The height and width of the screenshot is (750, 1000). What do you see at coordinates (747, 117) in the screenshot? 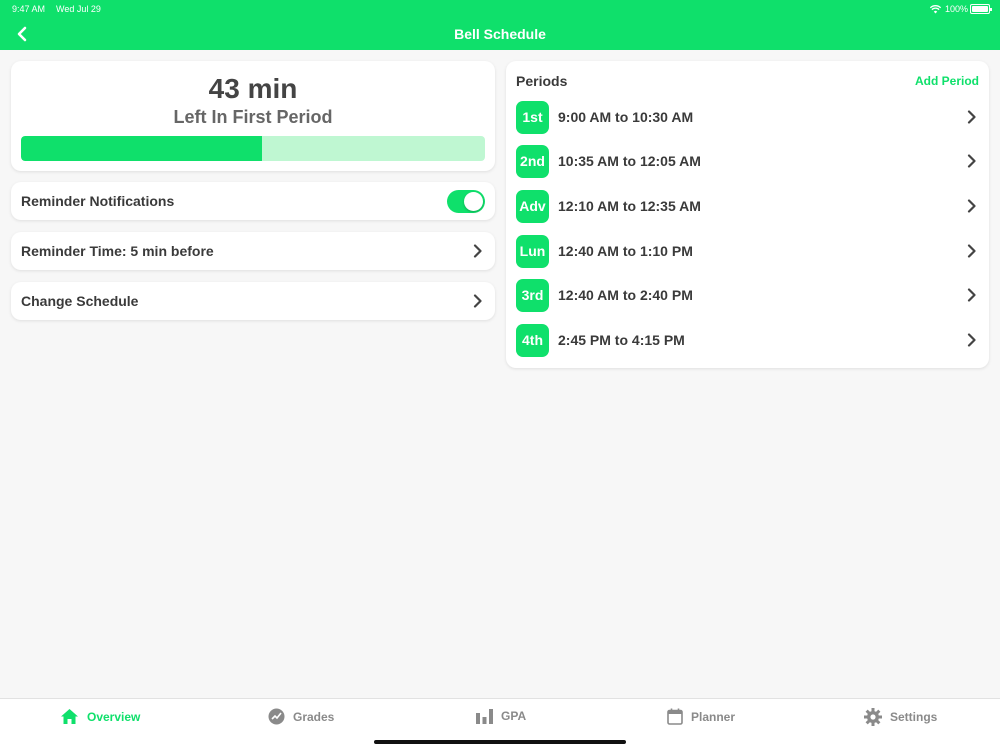
I see `period-row: 1st 9:00 AM to 10:30 AM` at bounding box center [747, 117].